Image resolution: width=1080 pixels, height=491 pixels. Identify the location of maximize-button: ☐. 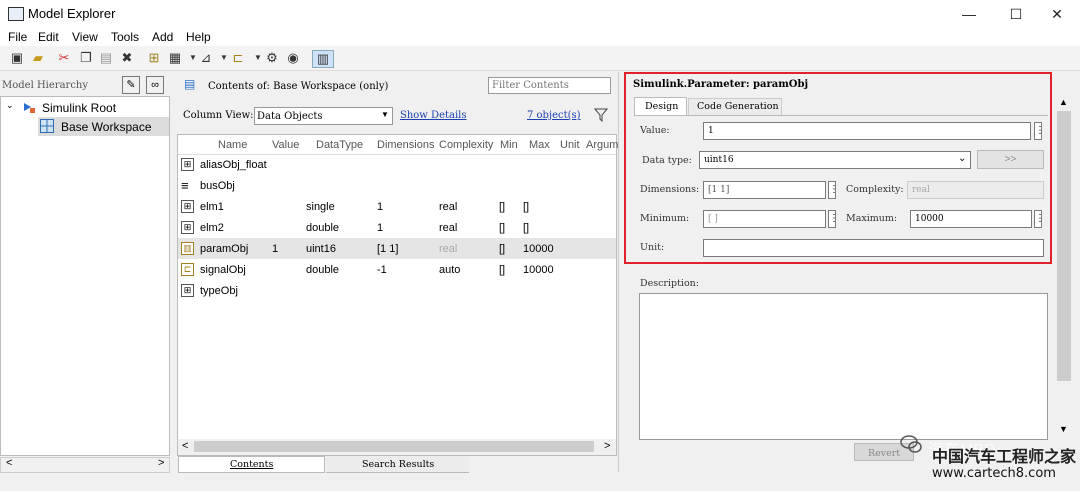
(1016, 14).